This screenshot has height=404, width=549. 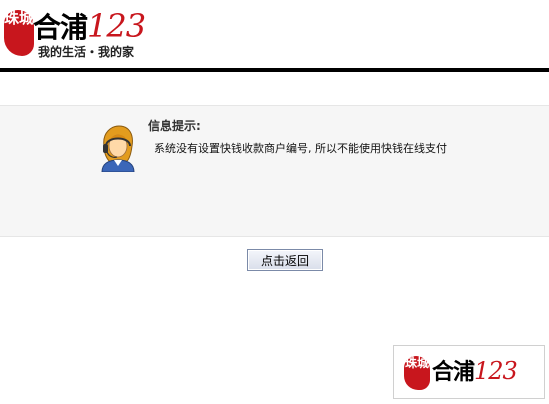 What do you see at coordinates (60, 27) in the screenshot?
I see `brand-text: 合浦` at bounding box center [60, 27].